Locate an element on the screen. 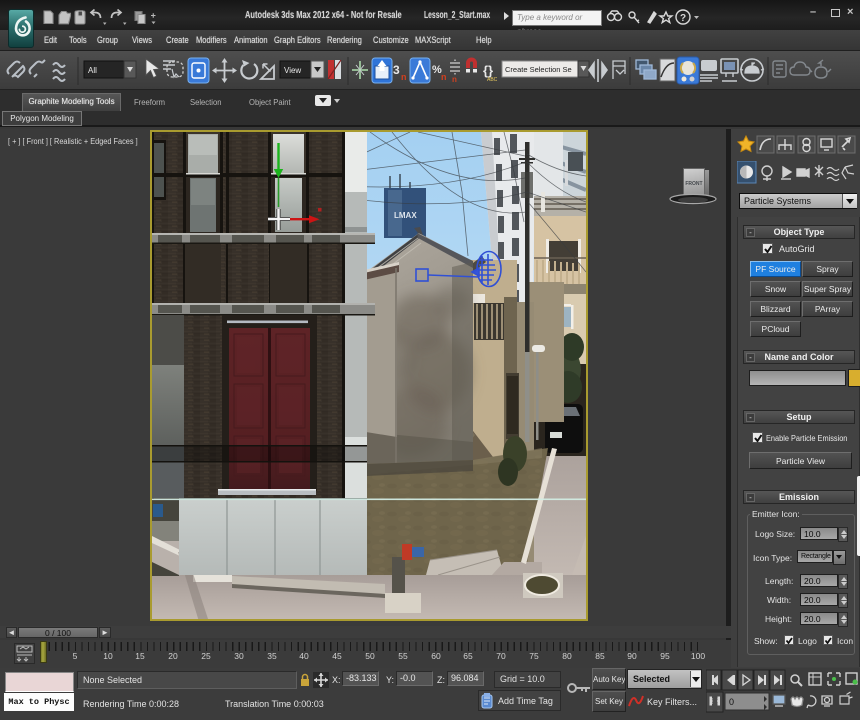 This screenshot has height=720, width=860. svg-text: 3 is located at coordinates (396, 70).